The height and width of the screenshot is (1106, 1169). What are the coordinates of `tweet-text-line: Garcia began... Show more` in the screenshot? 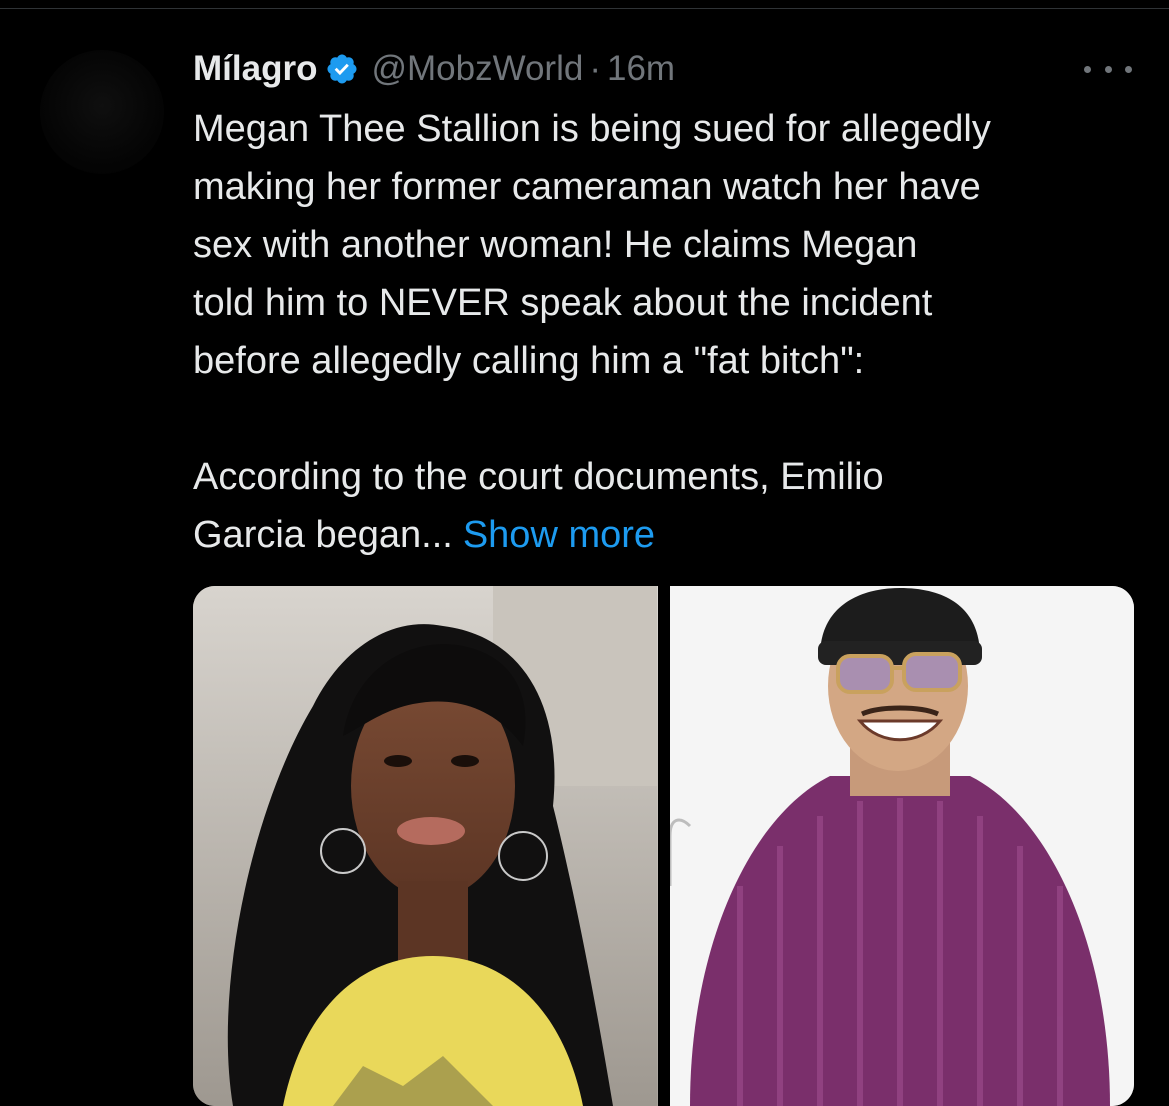 It's located at (668, 535).